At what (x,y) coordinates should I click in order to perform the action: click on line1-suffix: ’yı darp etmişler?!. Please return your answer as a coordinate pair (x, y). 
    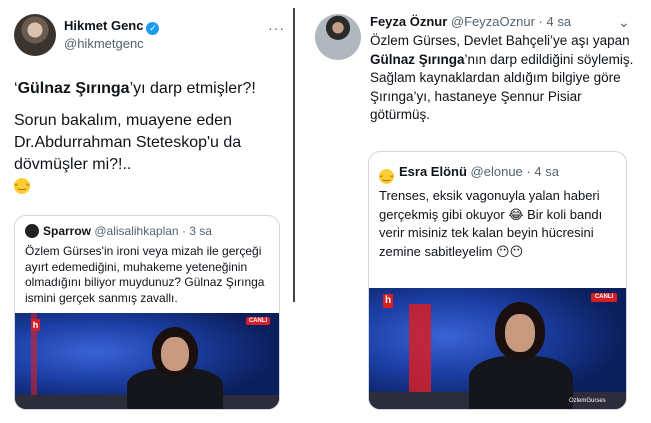
    Looking at the image, I should click on (192, 88).